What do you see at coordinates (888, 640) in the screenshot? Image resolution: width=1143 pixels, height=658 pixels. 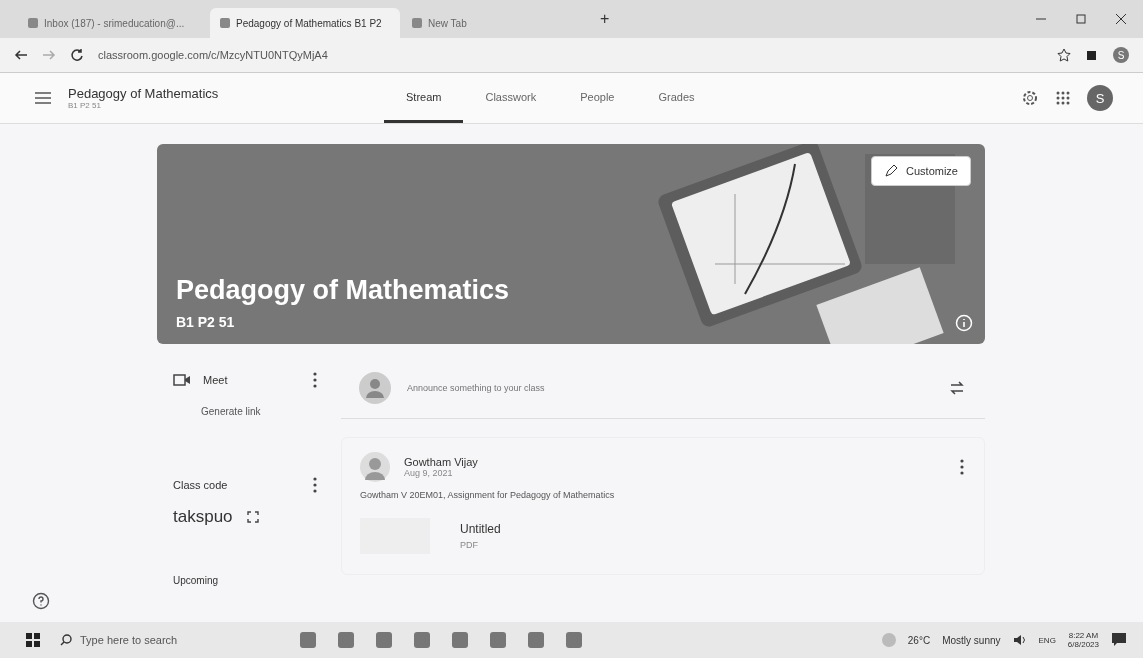 I see `weather-icon` at bounding box center [888, 640].